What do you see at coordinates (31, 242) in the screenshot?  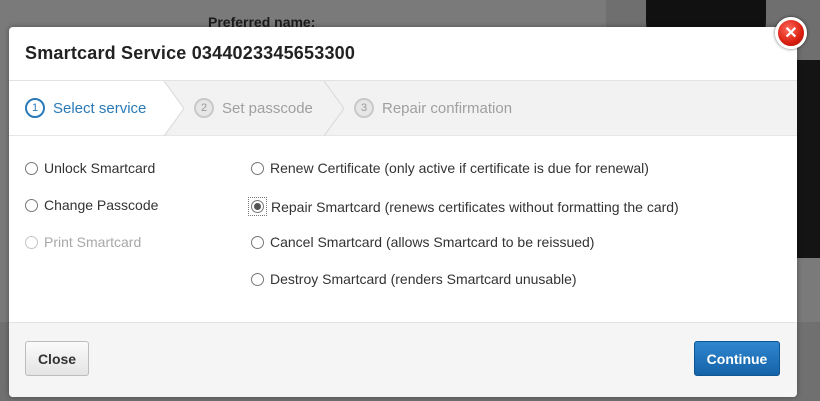 I see `radio-print-smartcard` at bounding box center [31, 242].